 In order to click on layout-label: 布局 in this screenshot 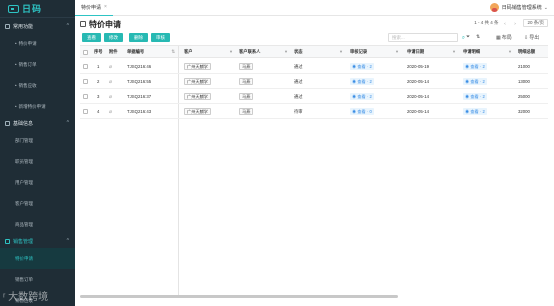, I will do `click(506, 38)`.